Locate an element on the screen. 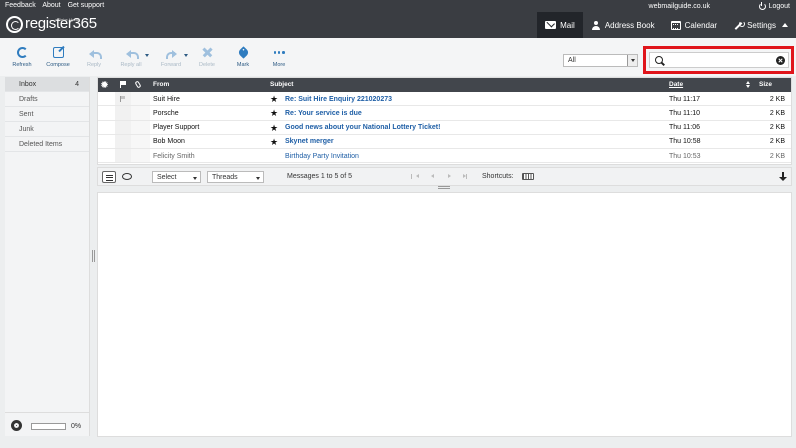  first-page-icon is located at coordinates (415, 176).